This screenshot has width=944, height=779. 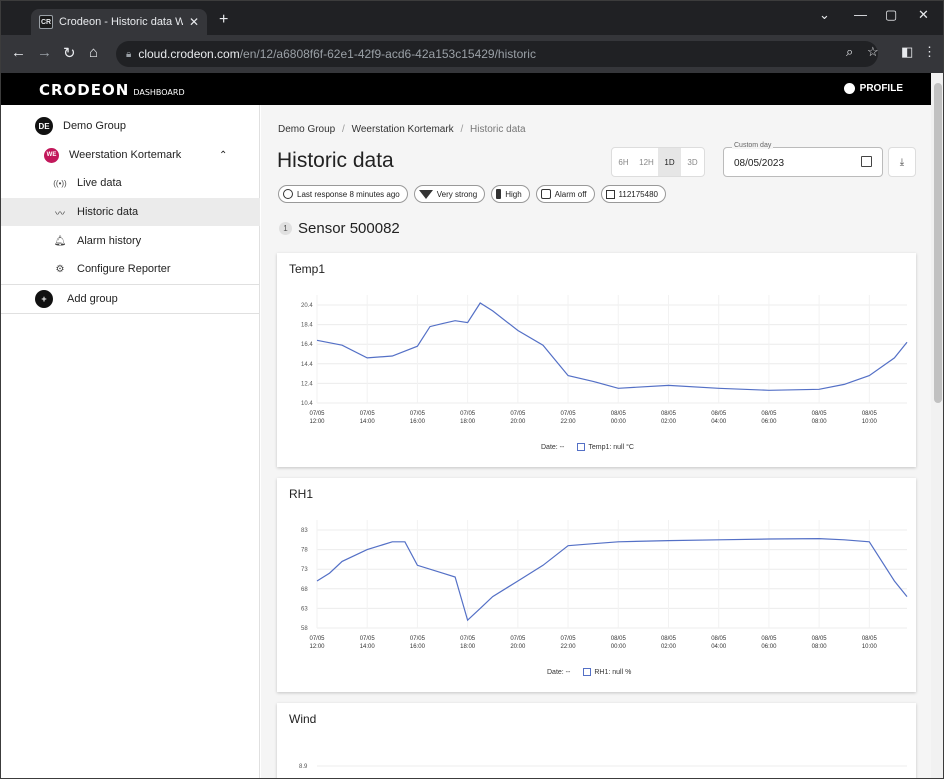 I want to click on range-selector: 6H 12H 1D 3D, so click(x=658, y=162).